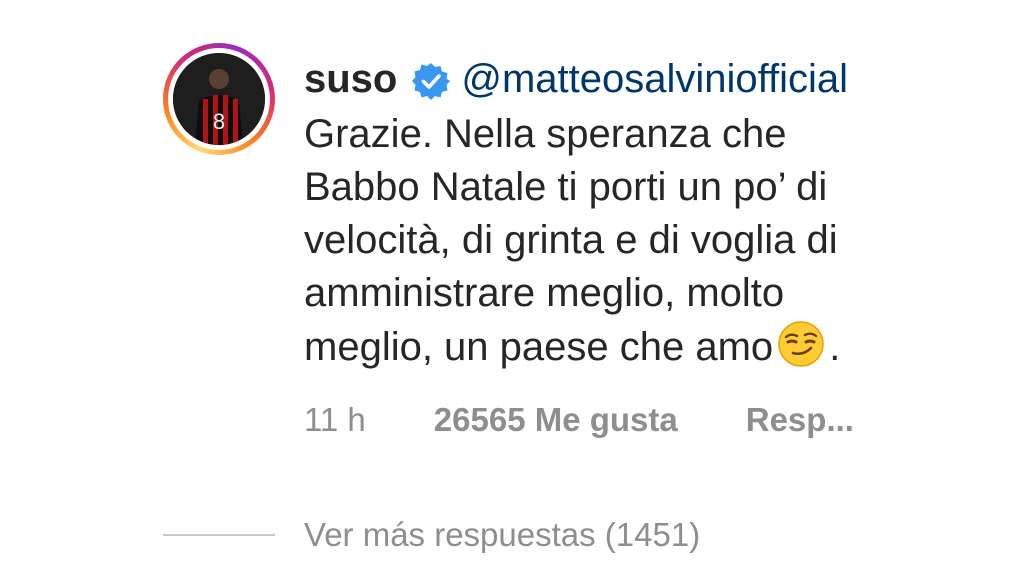 This screenshot has height=576, width=1024. I want to click on avatar-photo: 8, so click(219, 99).